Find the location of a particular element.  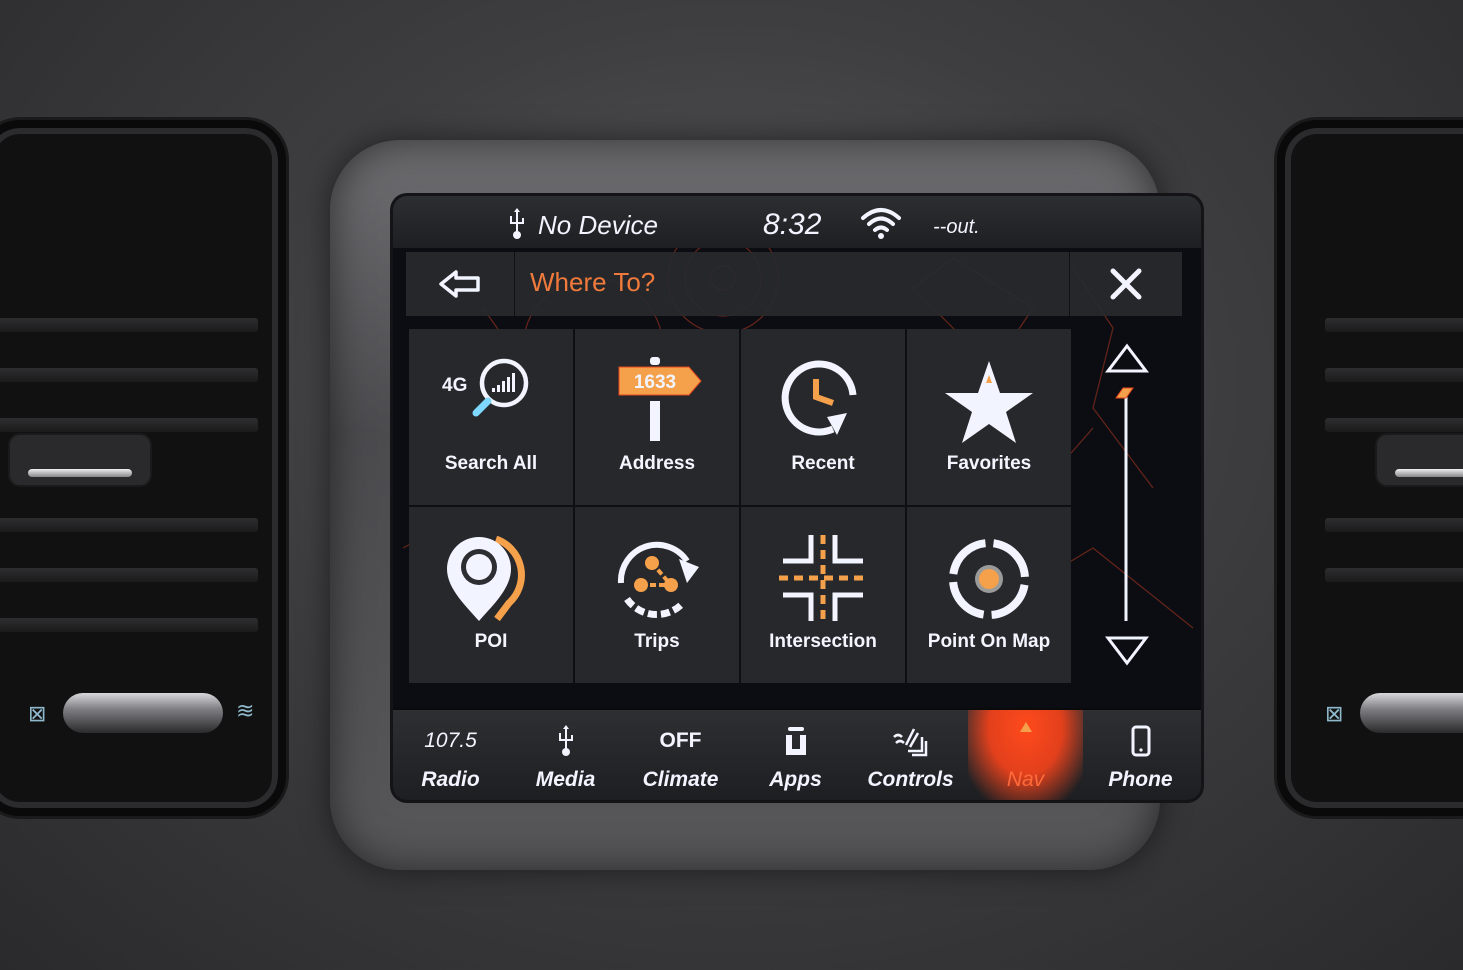

tile-point-on-map: Point On Map is located at coordinates (989, 595).